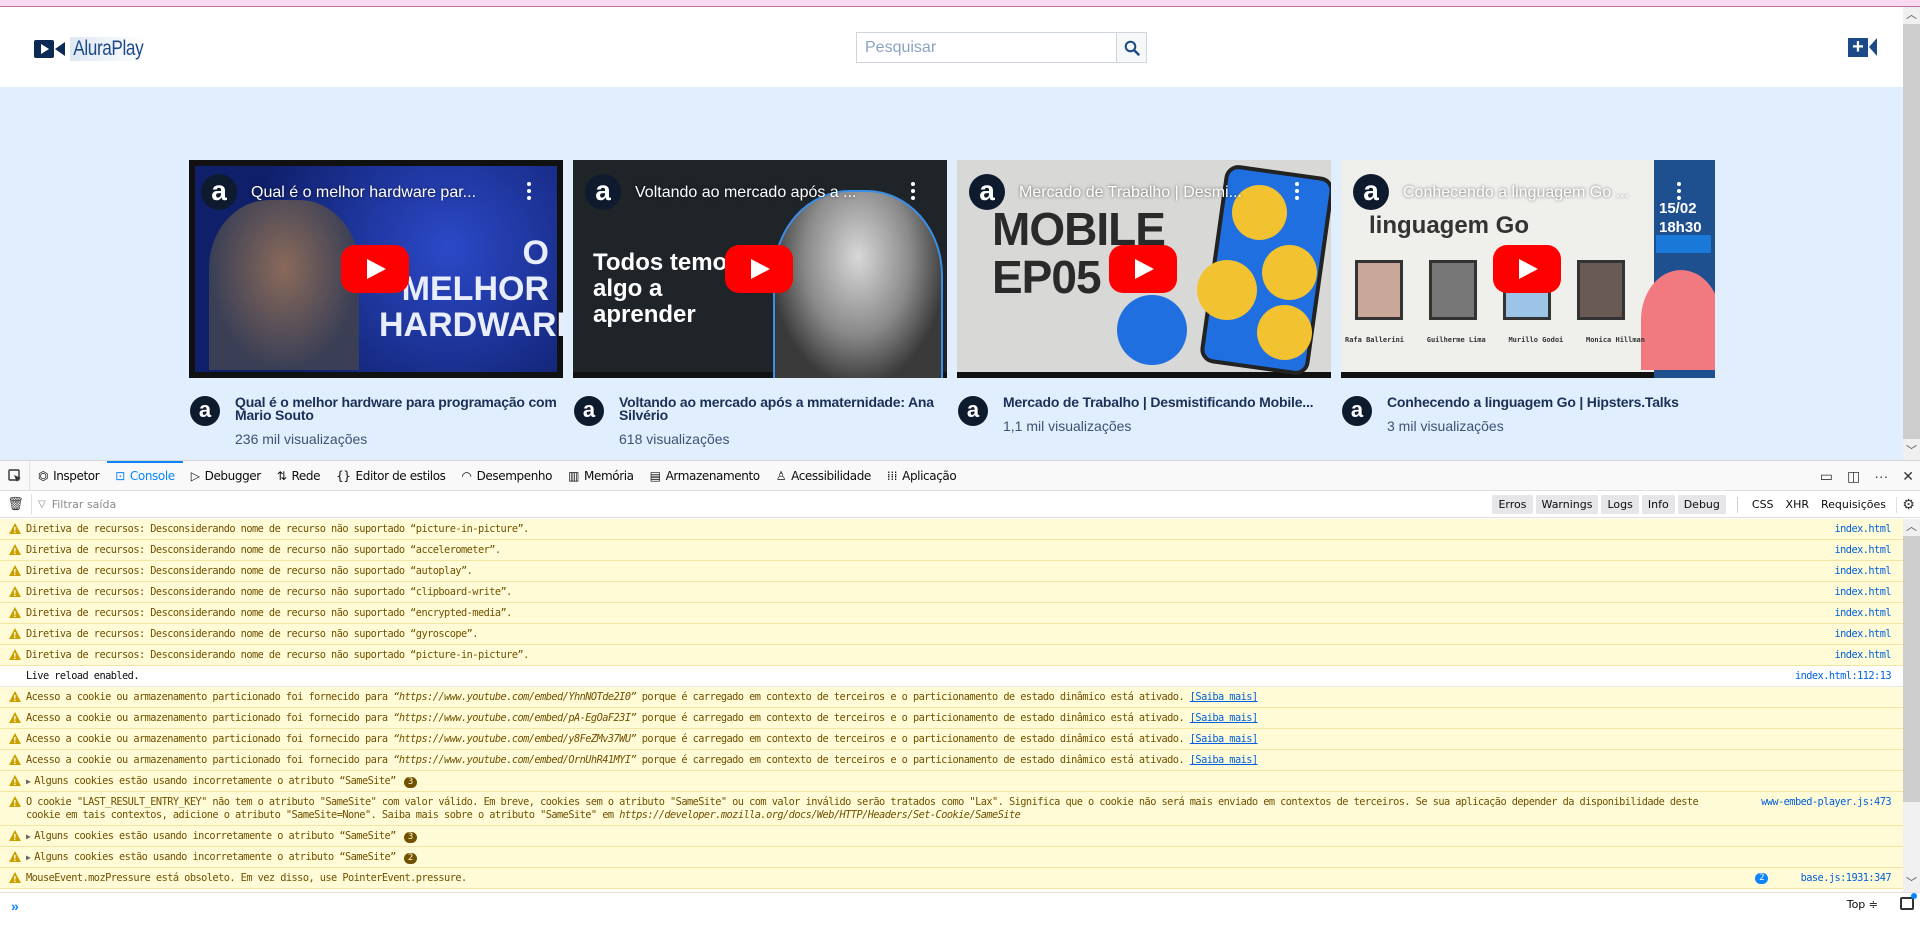  Describe the element at coordinates (1763, 504) in the screenshot. I see `filter-css-button: CSS` at that location.